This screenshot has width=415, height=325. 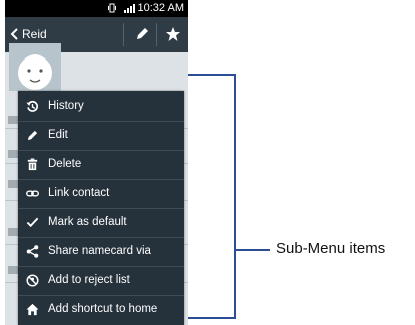 I want to click on contact-photo, so click(x=35, y=67).